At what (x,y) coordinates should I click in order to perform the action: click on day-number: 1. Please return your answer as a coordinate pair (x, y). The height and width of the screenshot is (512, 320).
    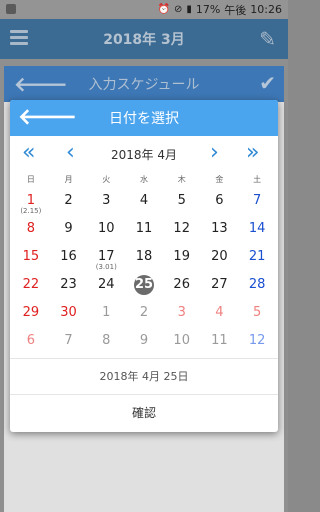
    Looking at the image, I should click on (106, 312).